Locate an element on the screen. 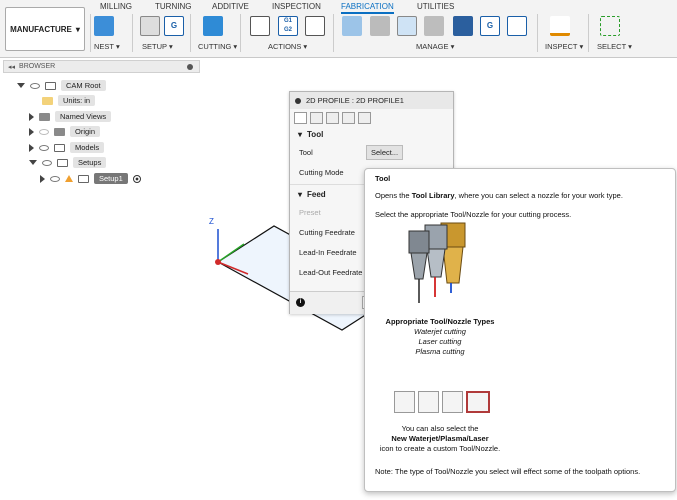  dialog-titlebar: 2D PROFILE : 2D PROFILE1 is located at coordinates (371, 100).